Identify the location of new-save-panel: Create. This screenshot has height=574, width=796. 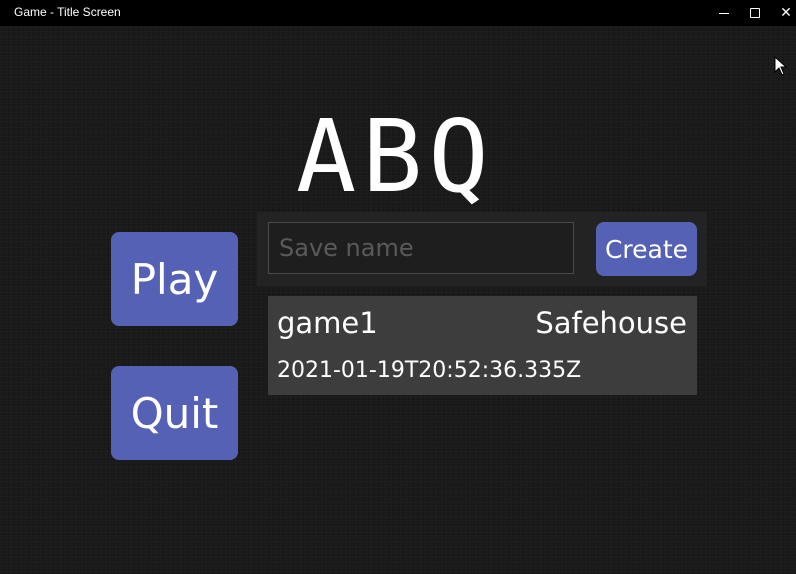
(482, 249).